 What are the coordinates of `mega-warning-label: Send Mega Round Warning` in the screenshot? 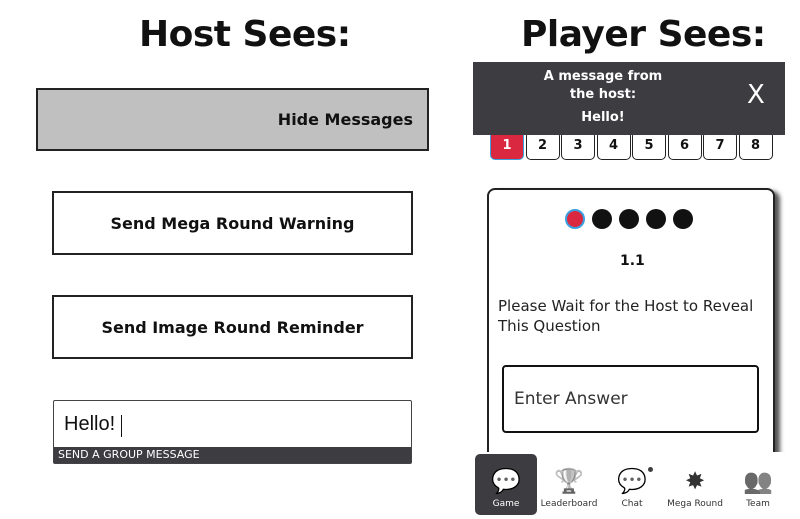 It's located at (232, 223).